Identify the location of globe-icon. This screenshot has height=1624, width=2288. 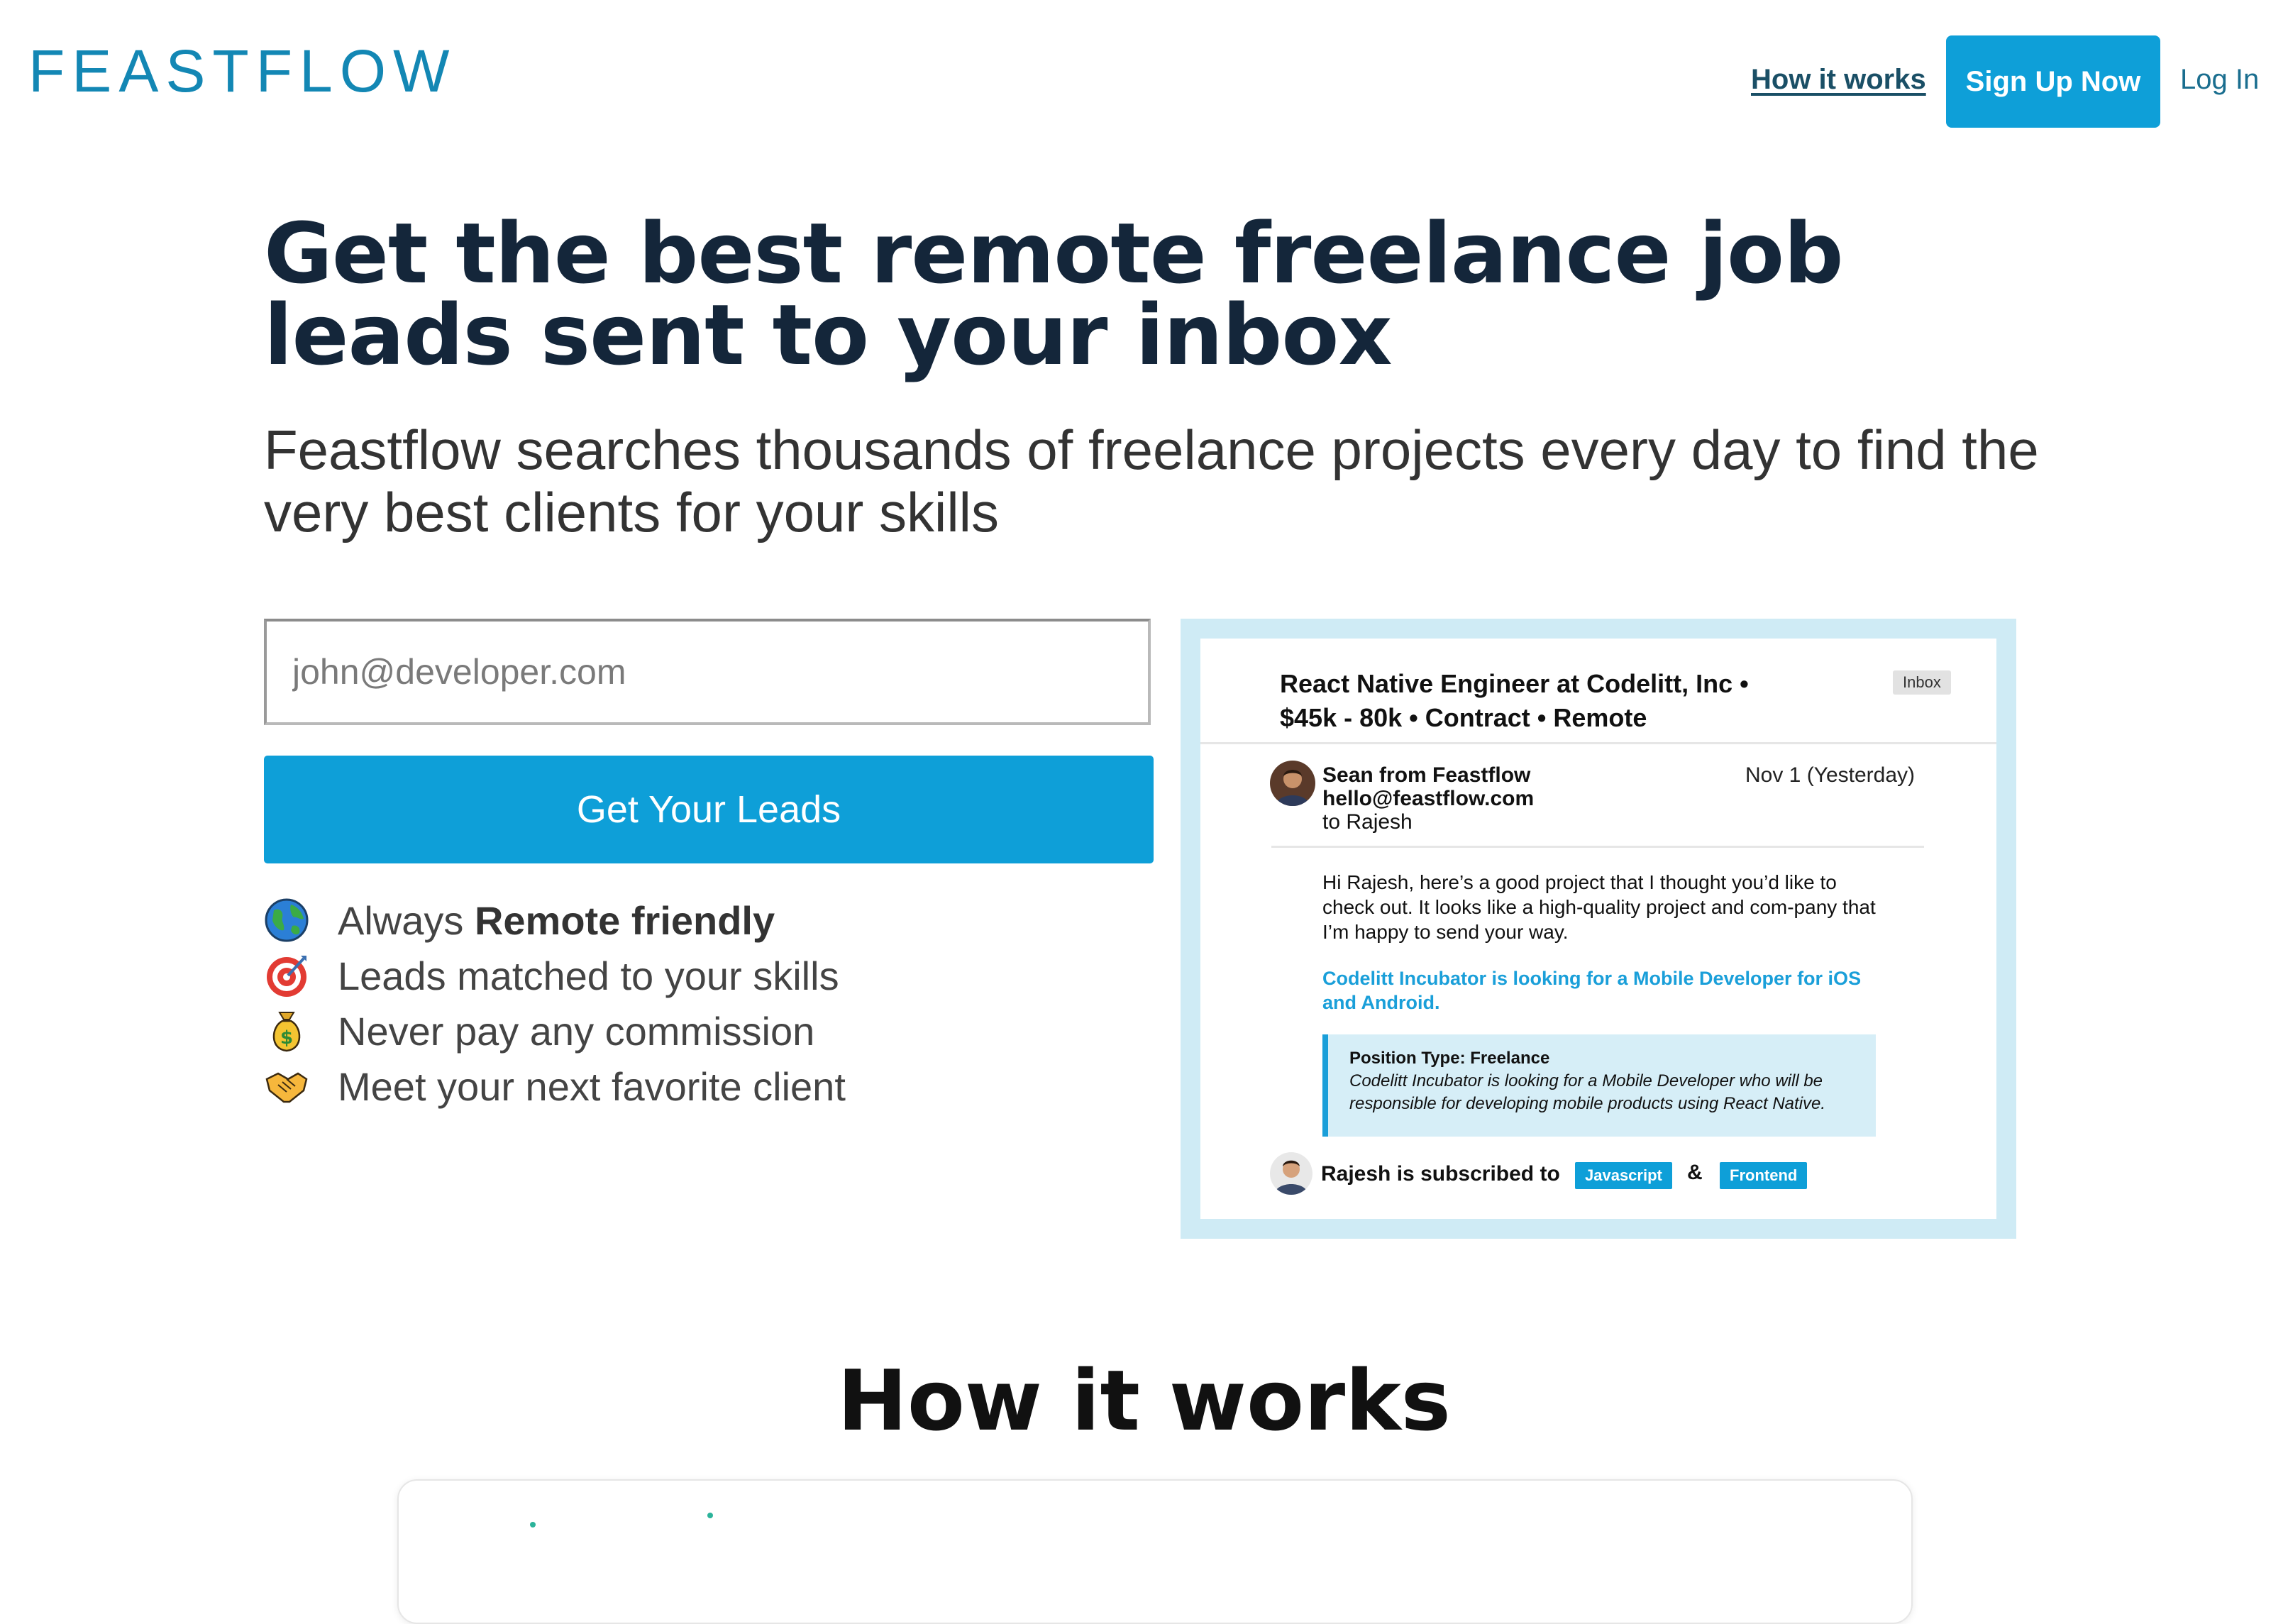
(287, 920).